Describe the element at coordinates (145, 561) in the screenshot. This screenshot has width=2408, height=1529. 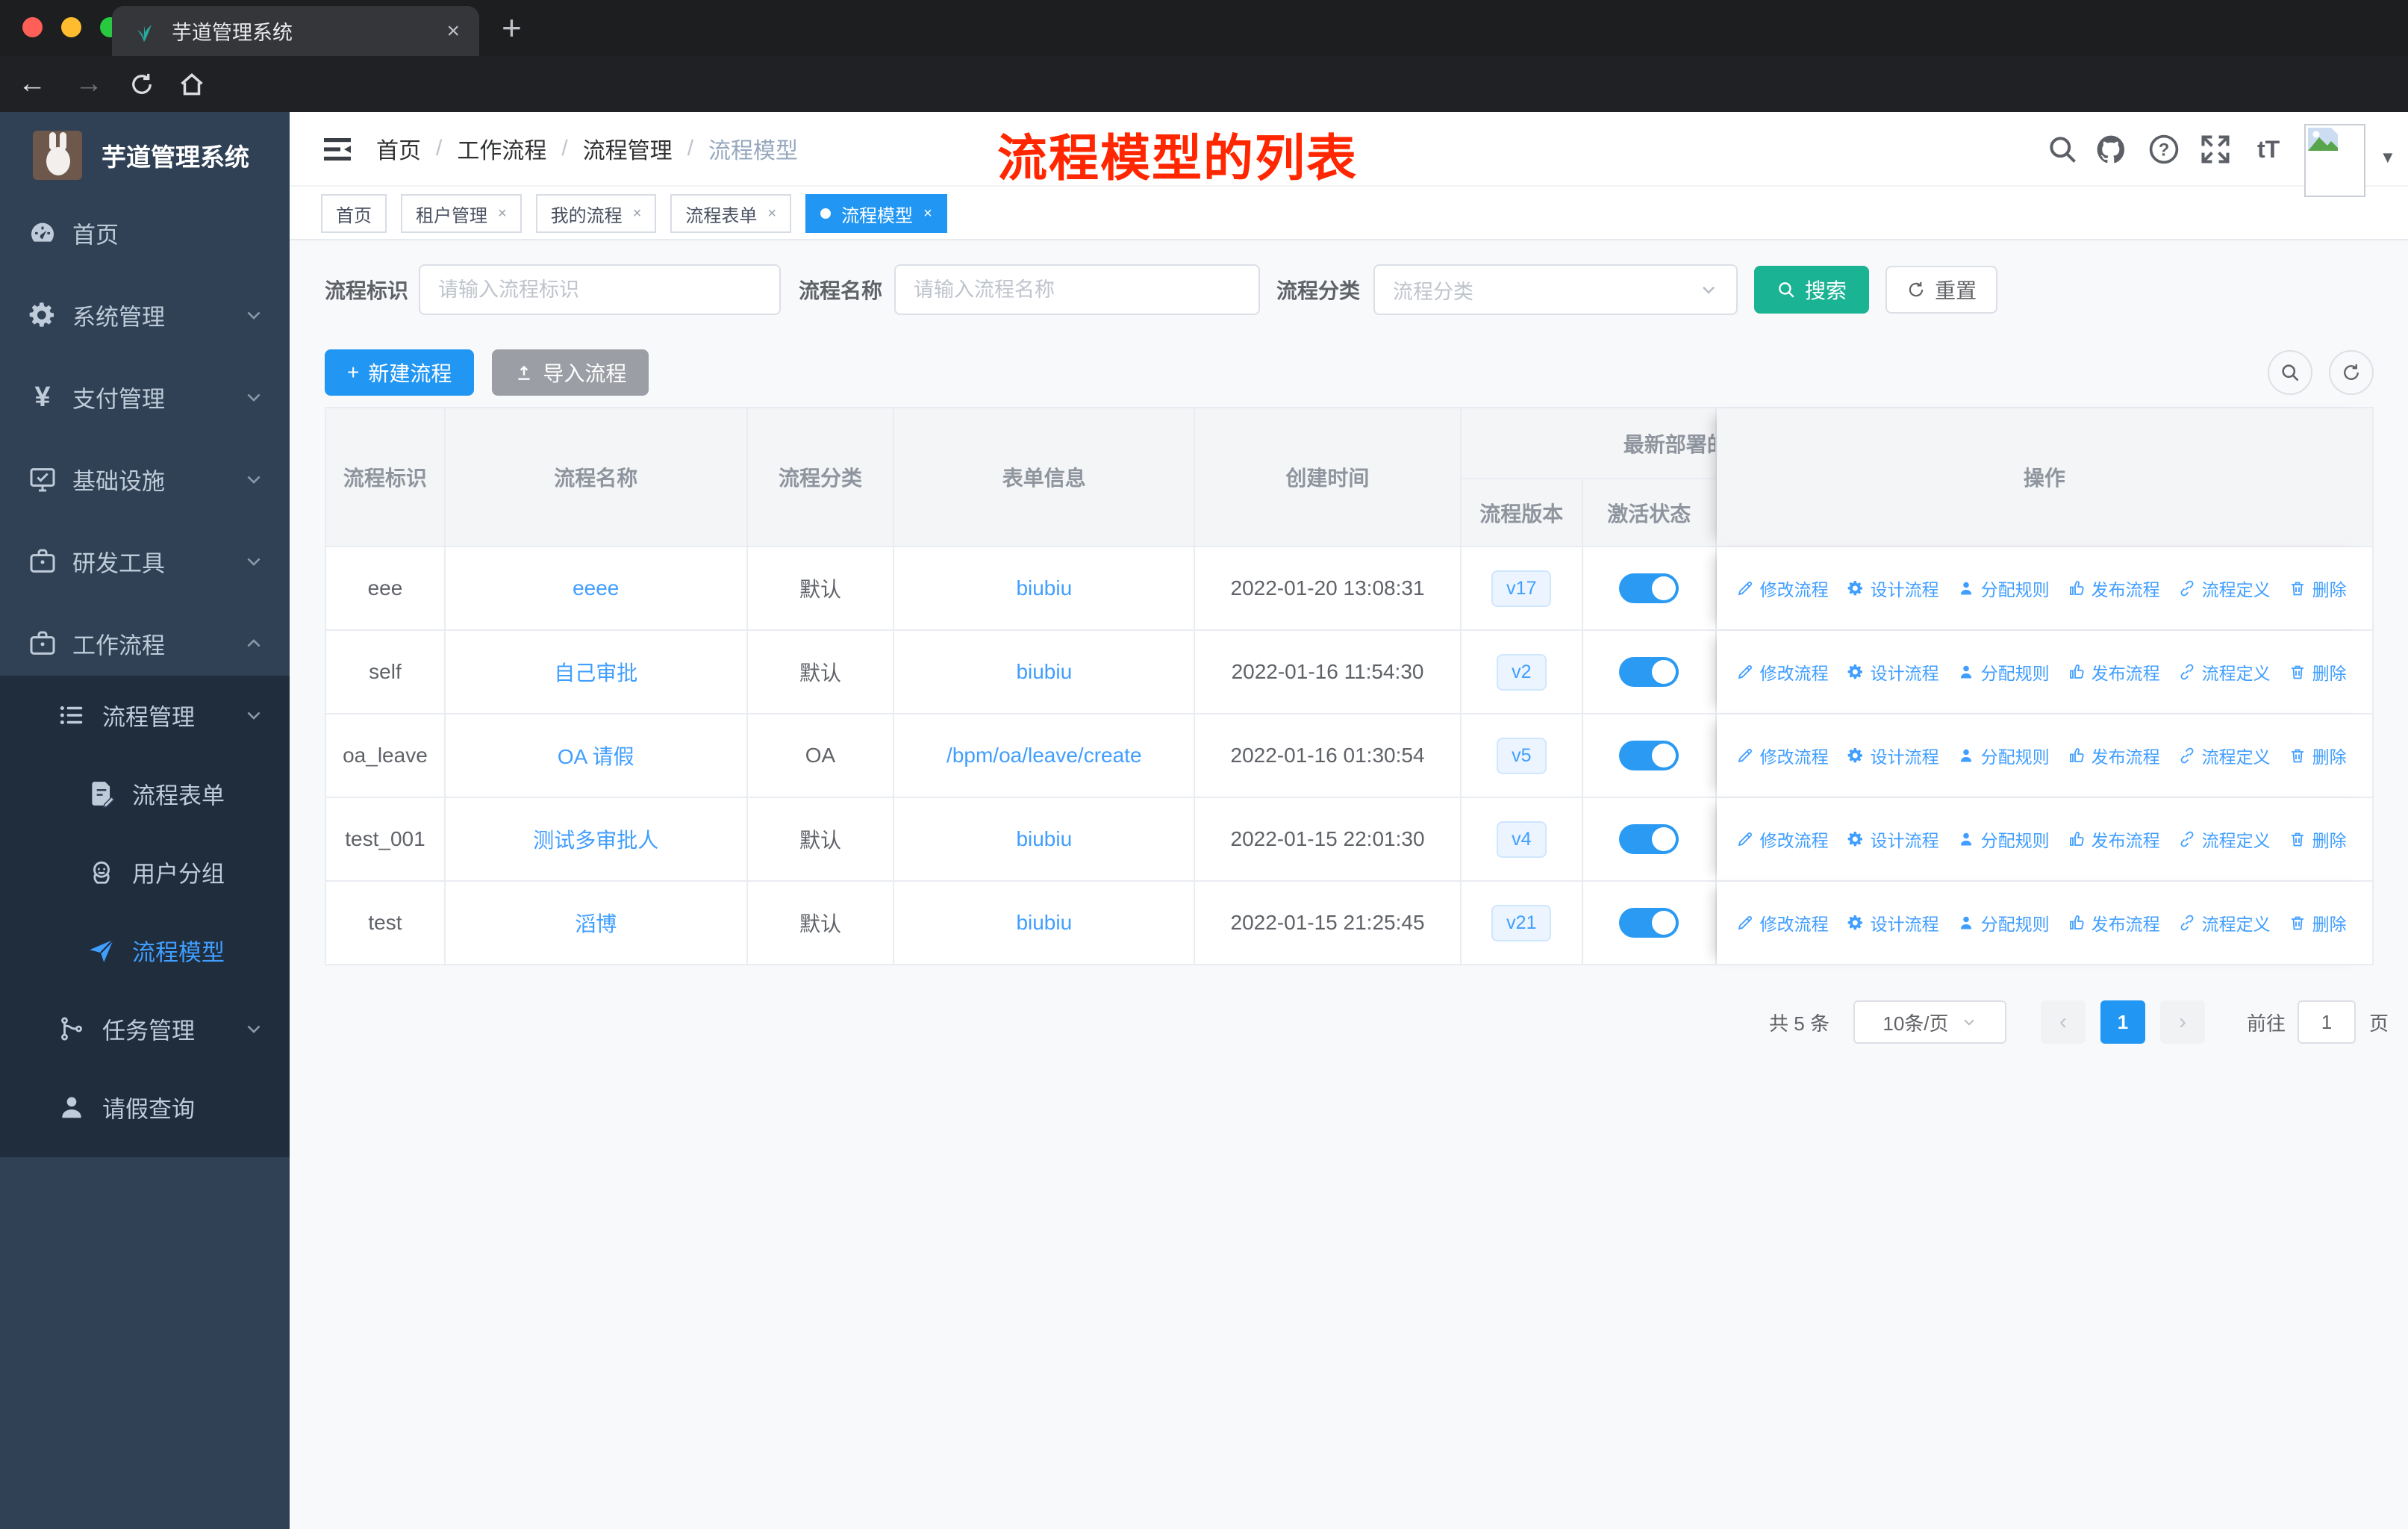
I see `sidebar-item-devtools: 研发工具` at that location.